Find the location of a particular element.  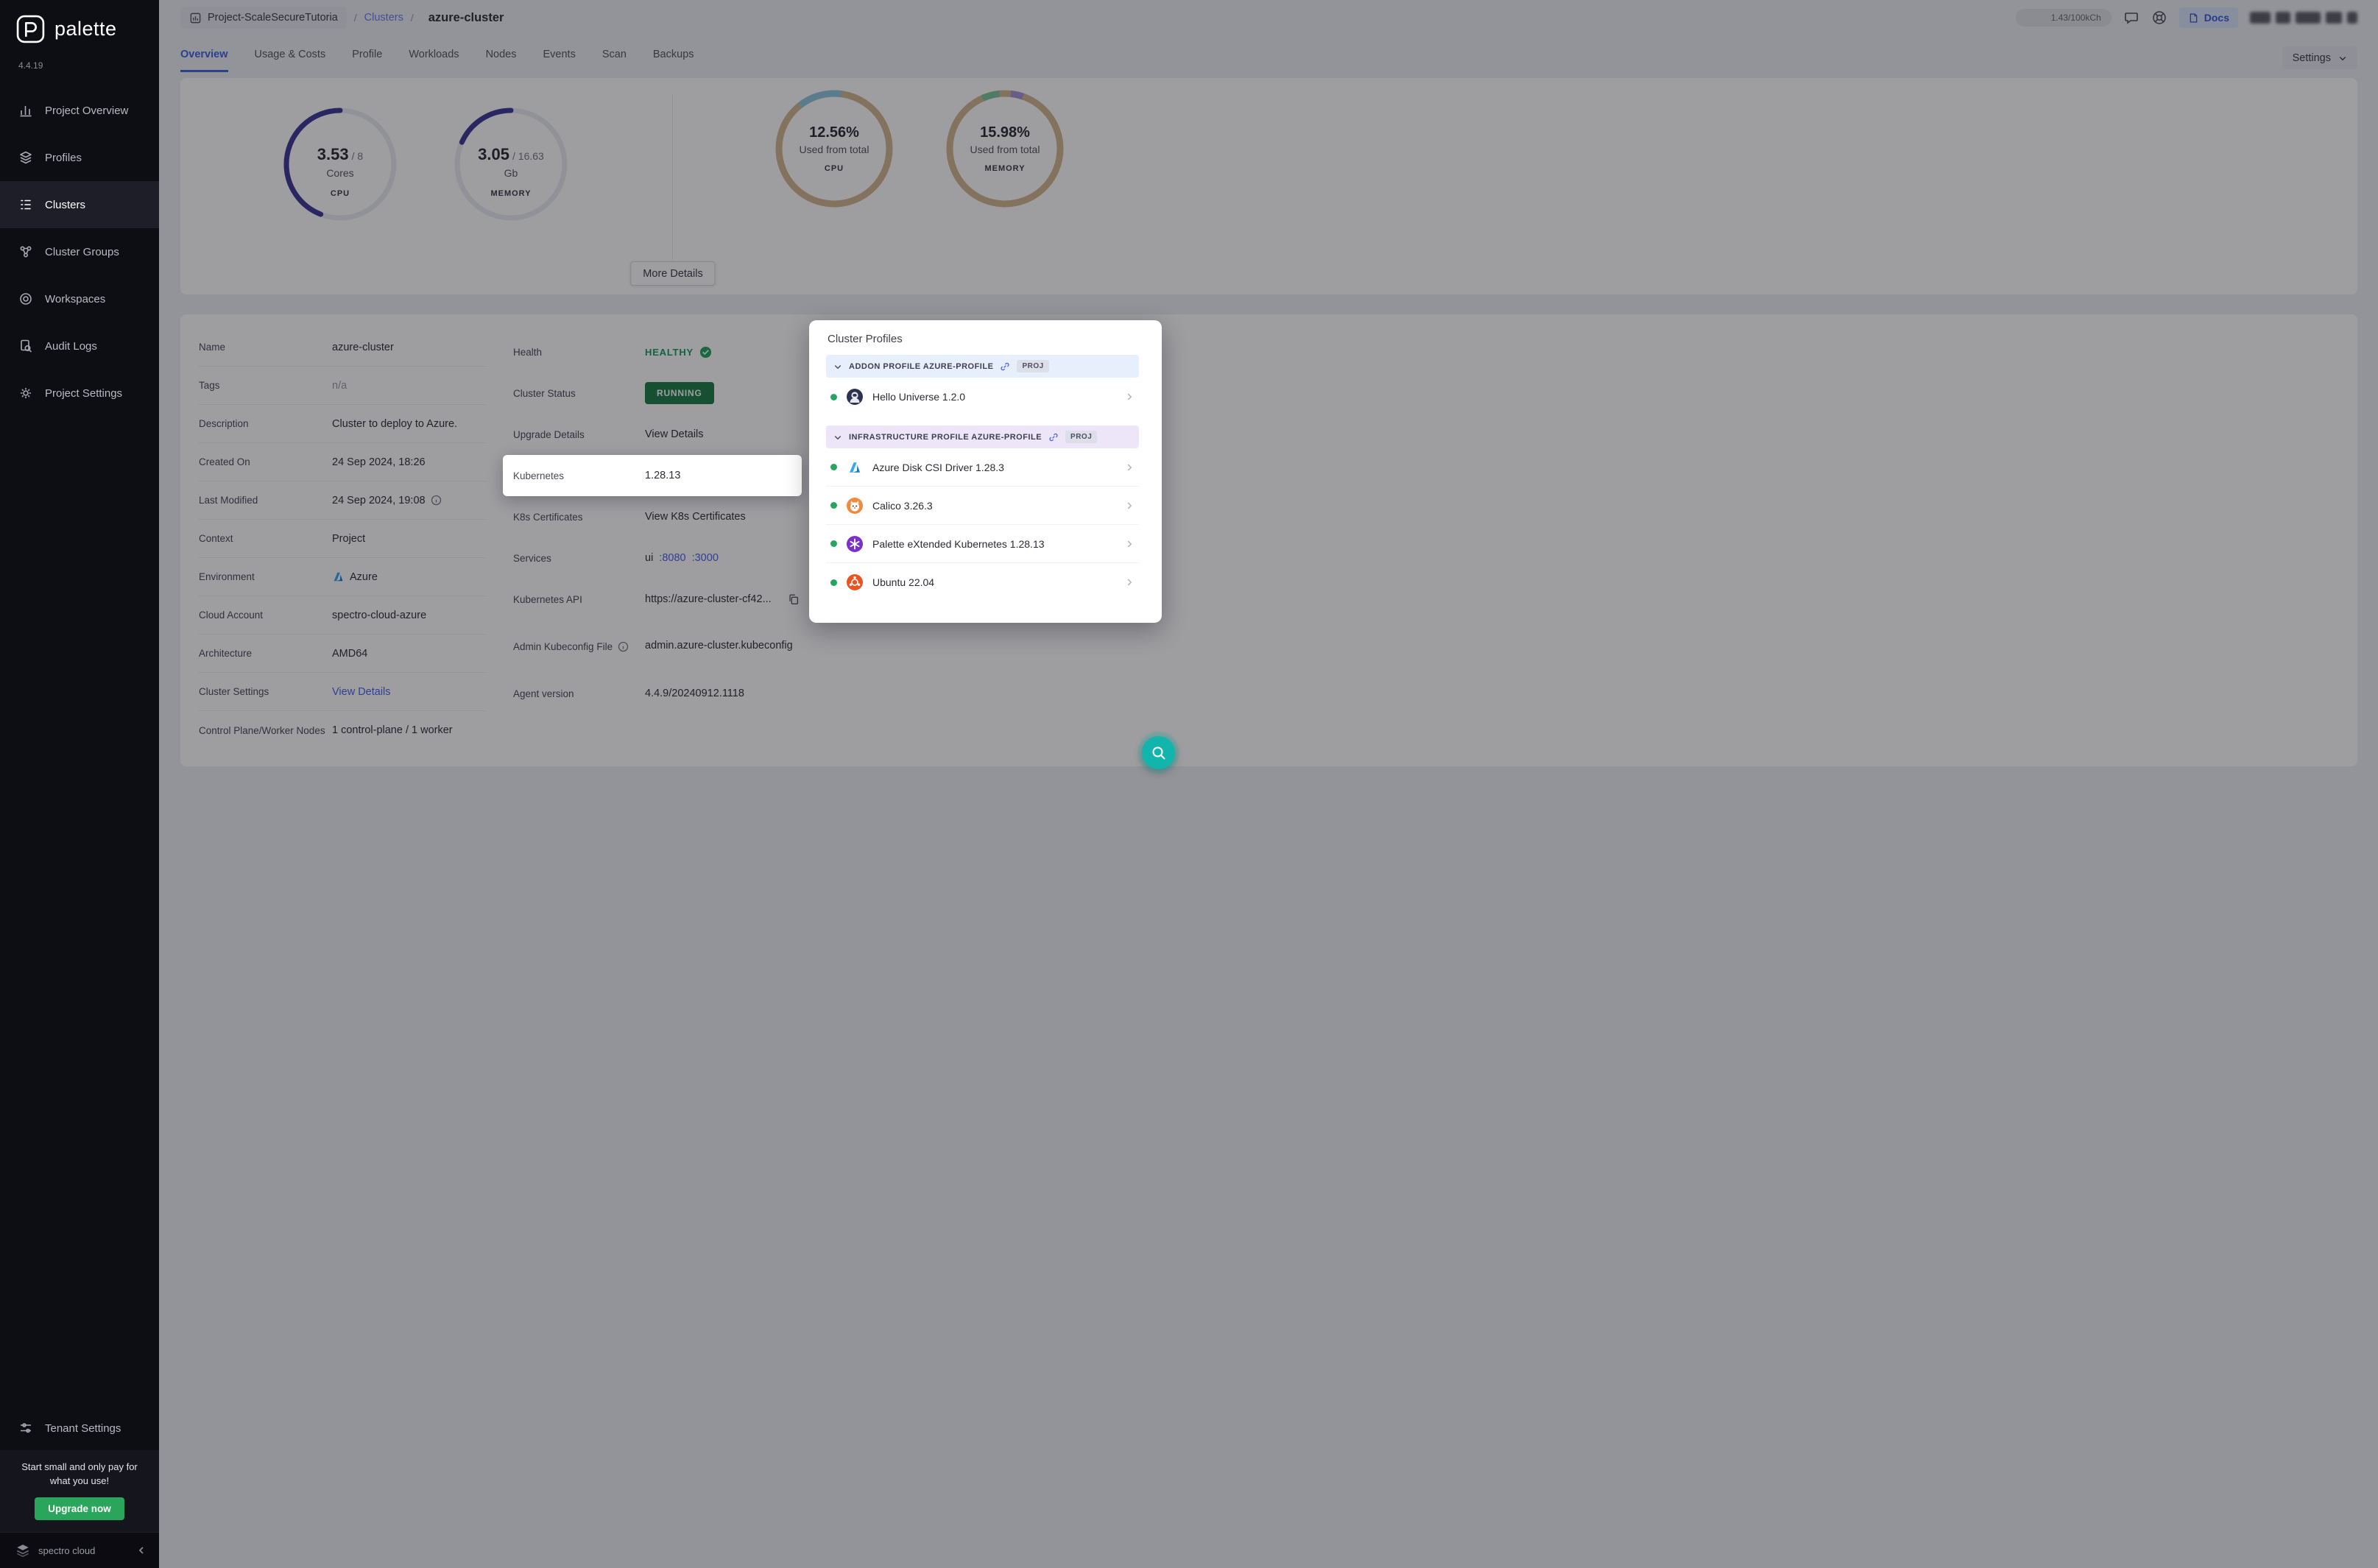

detail-row-agent-version: Agent version 4.4.9/20240912.1118 is located at coordinates (654, 694).